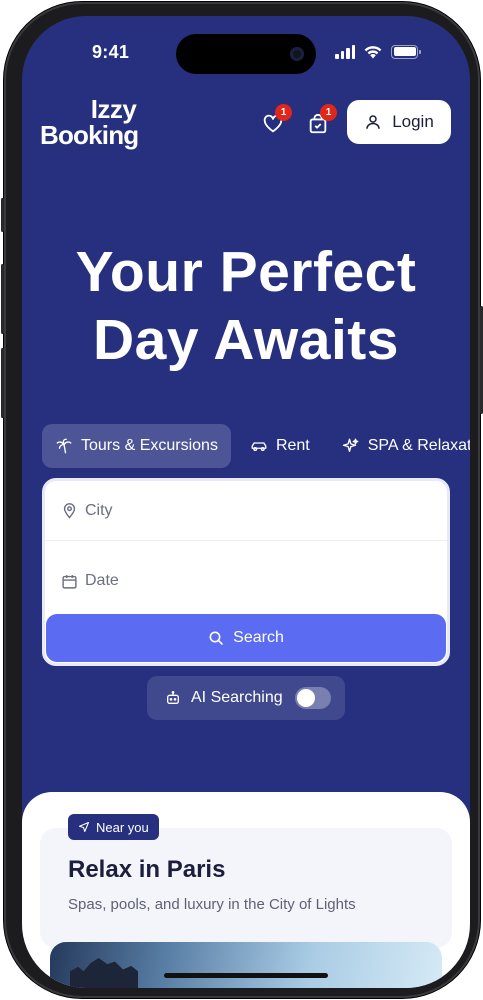 This screenshot has height=1000, width=483. I want to click on navigation-arrow-icon, so click(84, 827).